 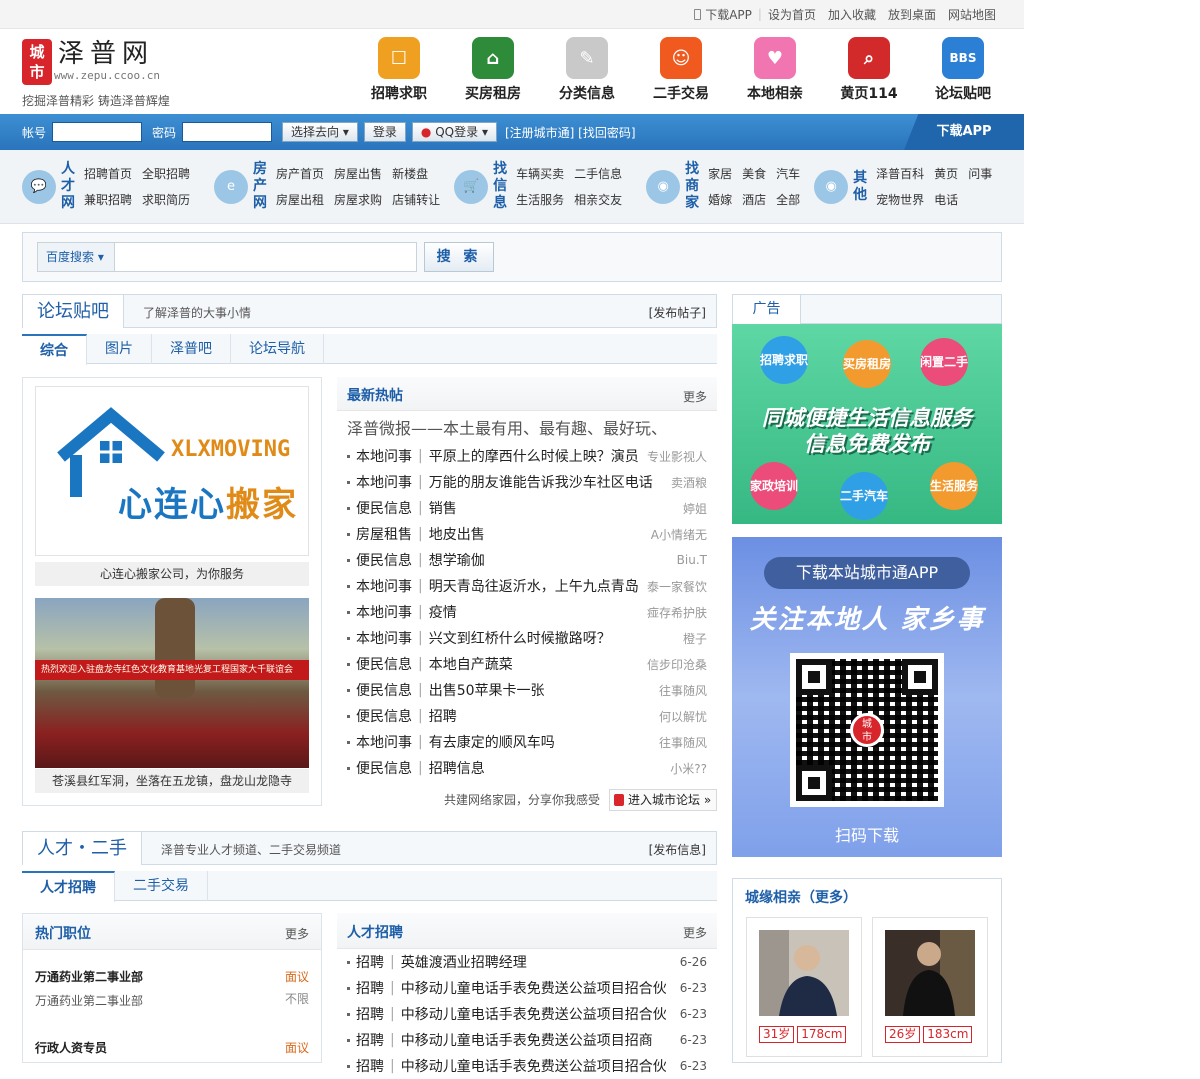 I want to click on category-link: 相亲交友, so click(x=598, y=199).